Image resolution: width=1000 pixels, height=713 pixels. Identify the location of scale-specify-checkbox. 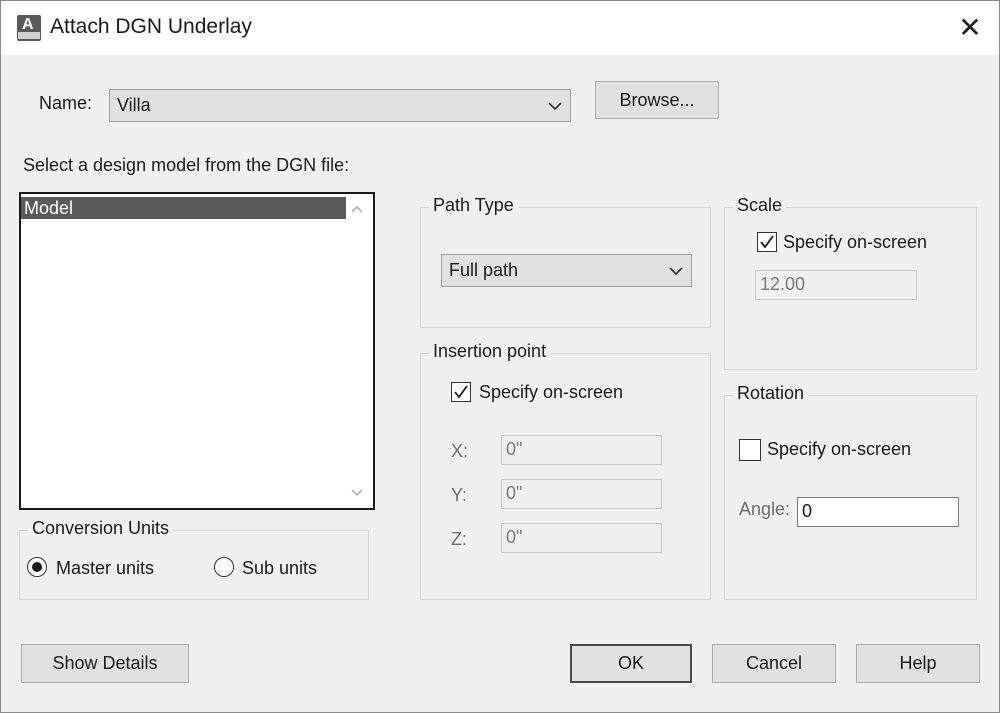
(767, 242).